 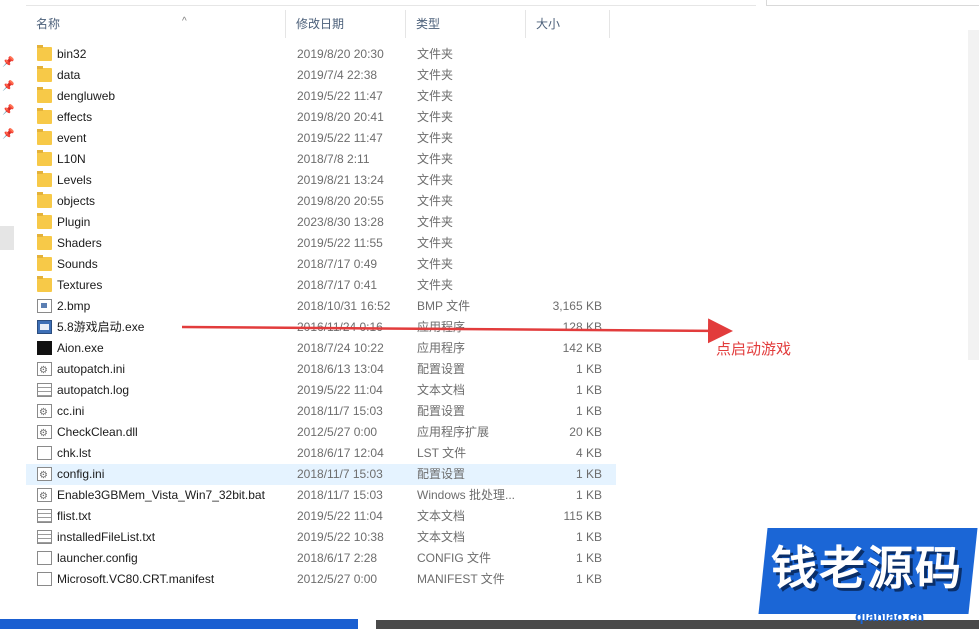 I want to click on nav-selected-item, so click(x=7, y=238).